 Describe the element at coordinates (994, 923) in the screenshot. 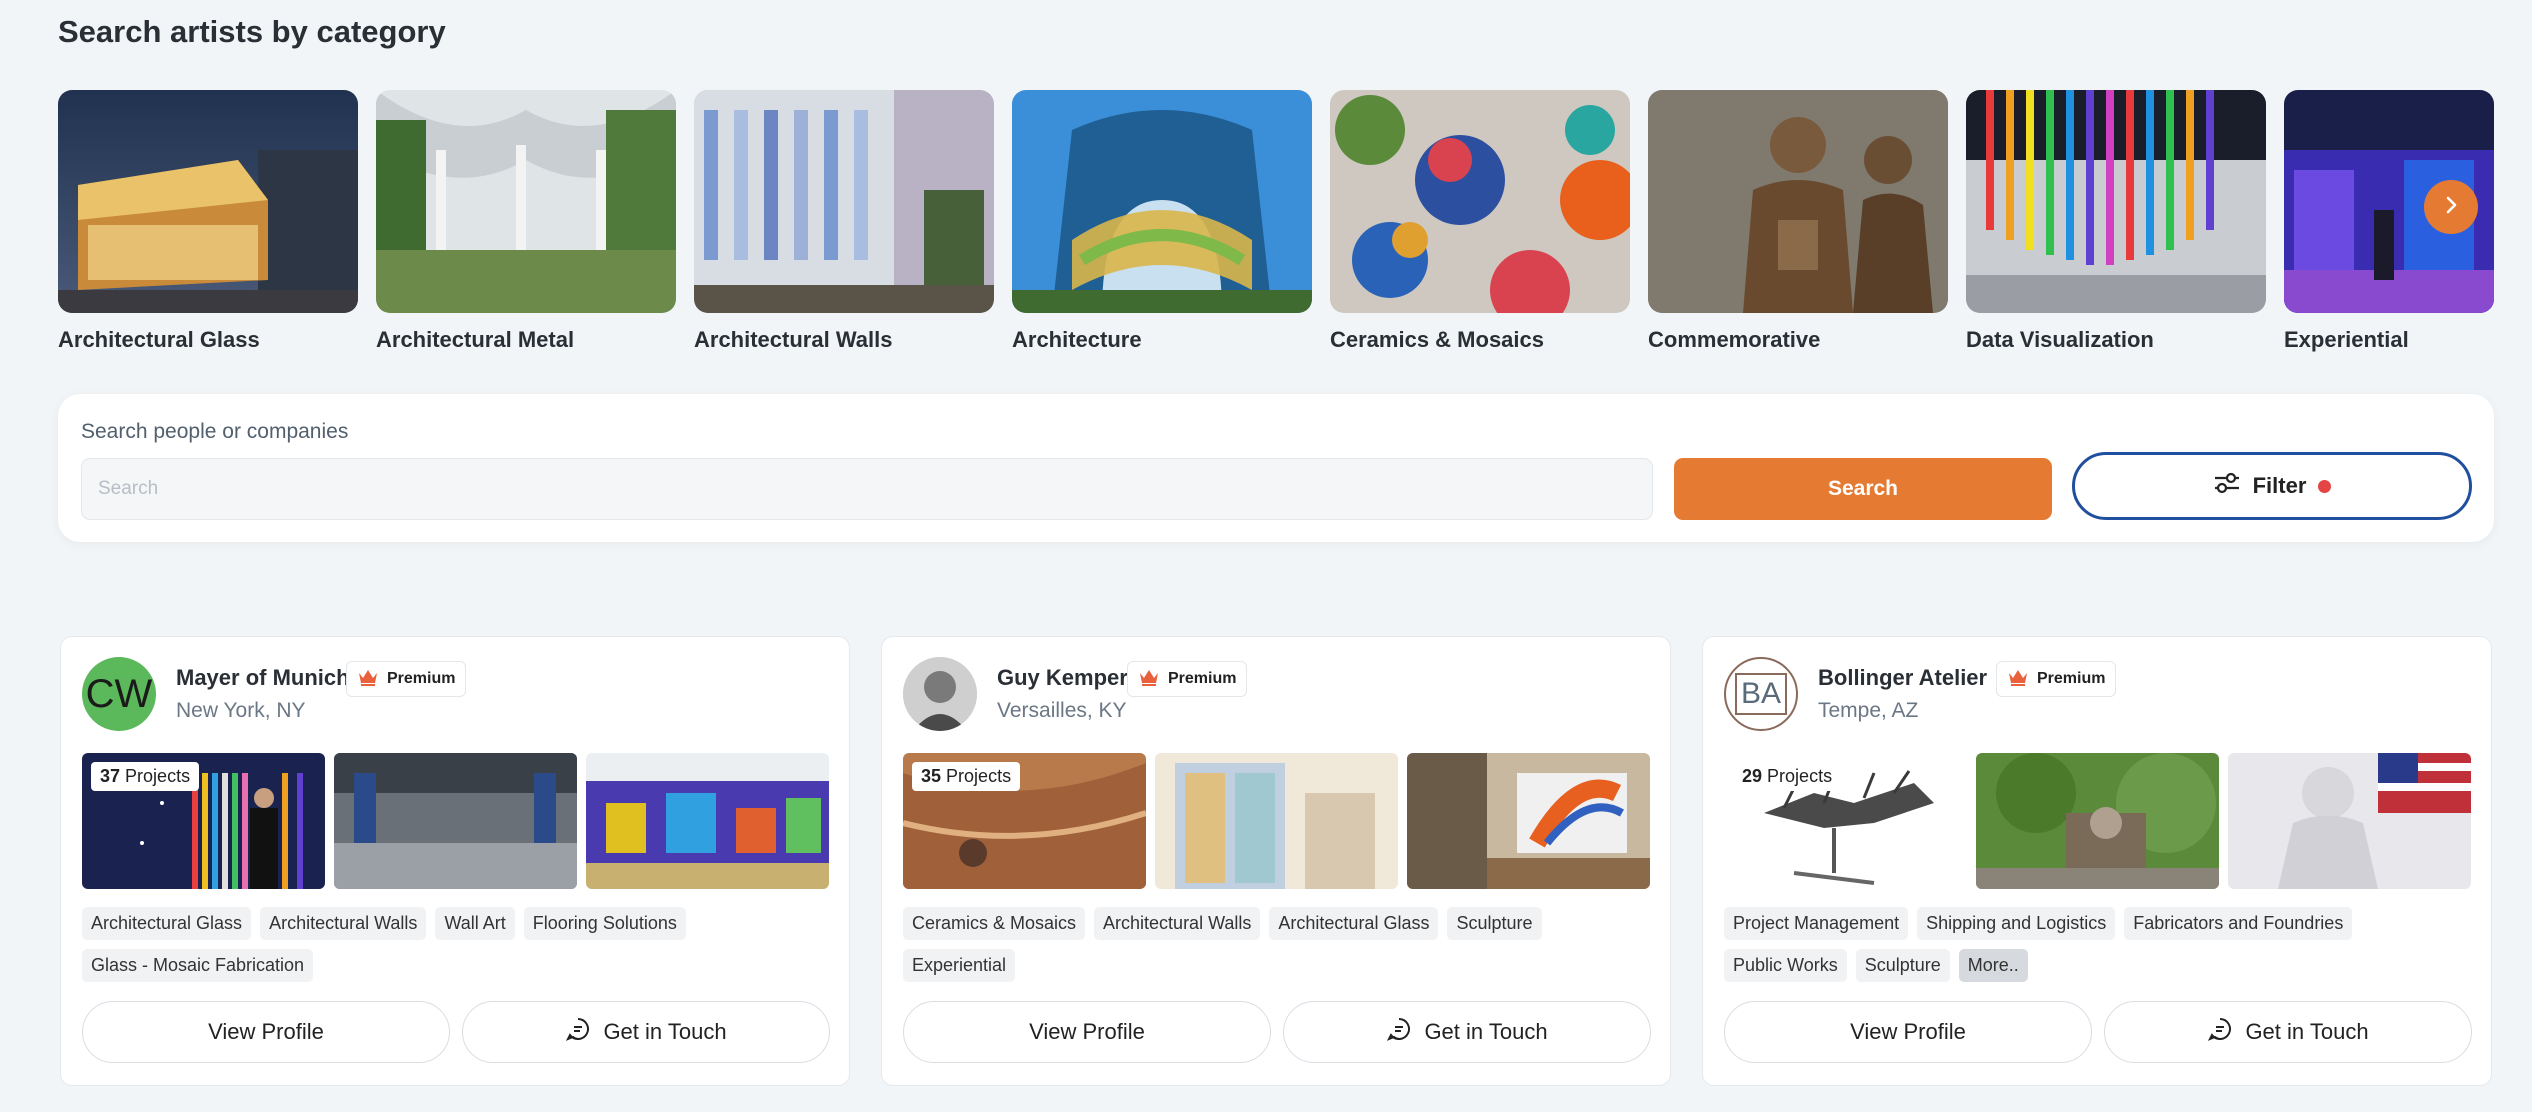

I see `tag: Ceramics & Mosaics` at that location.